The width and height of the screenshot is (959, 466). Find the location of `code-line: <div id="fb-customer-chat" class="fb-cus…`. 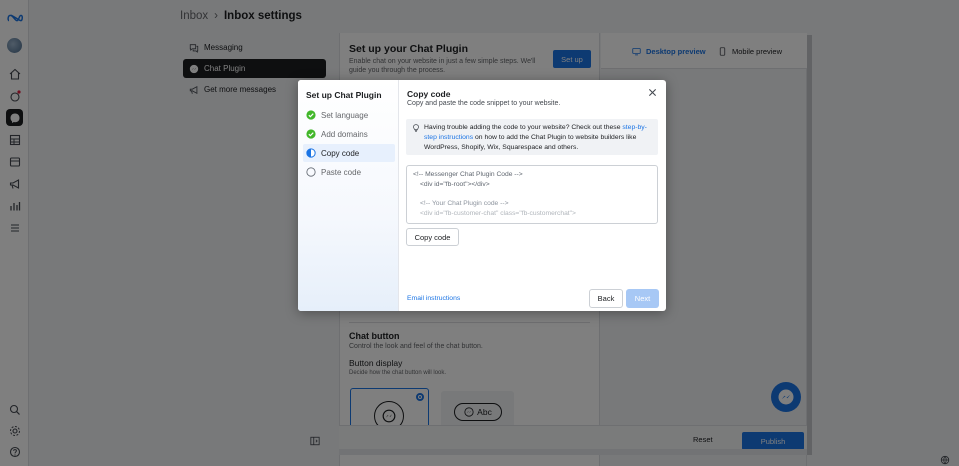

code-line: <div id="fb-customer-chat" class="fb-cus… is located at coordinates (498, 213).